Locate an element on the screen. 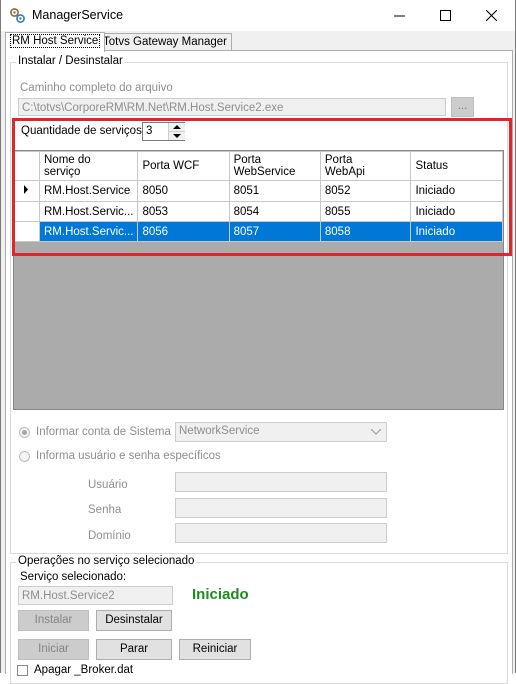  cell-webapi: 8055 is located at coordinates (365, 211).